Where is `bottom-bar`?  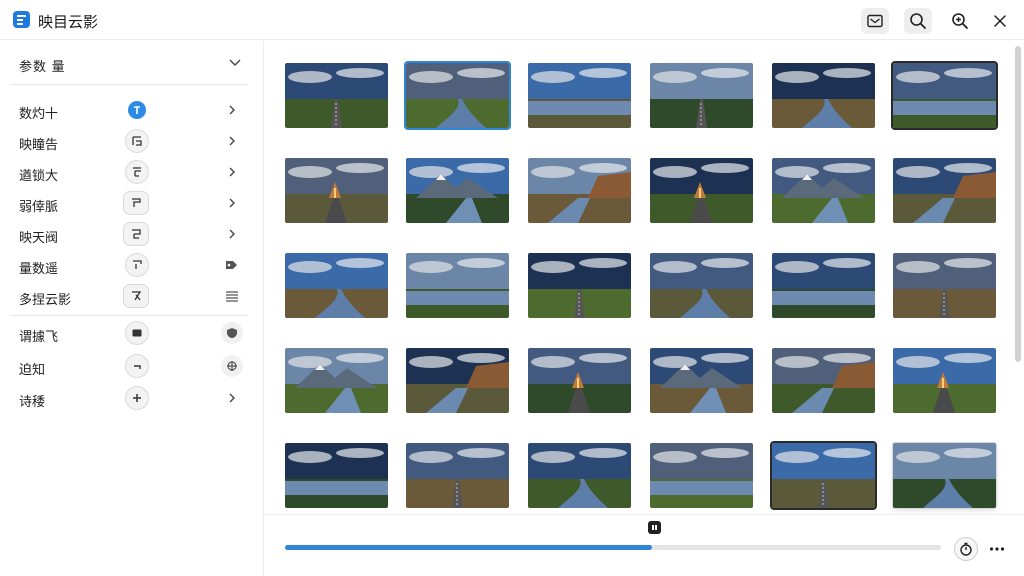
bottom-bar is located at coordinates (644, 545).